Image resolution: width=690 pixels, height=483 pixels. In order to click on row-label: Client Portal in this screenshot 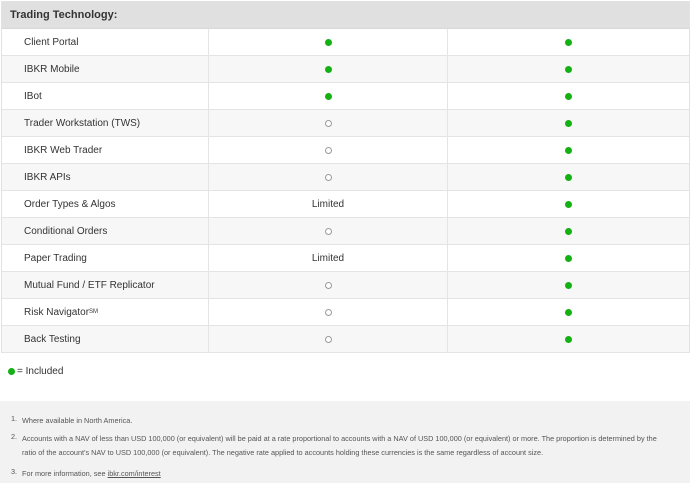, I will do `click(105, 42)`.